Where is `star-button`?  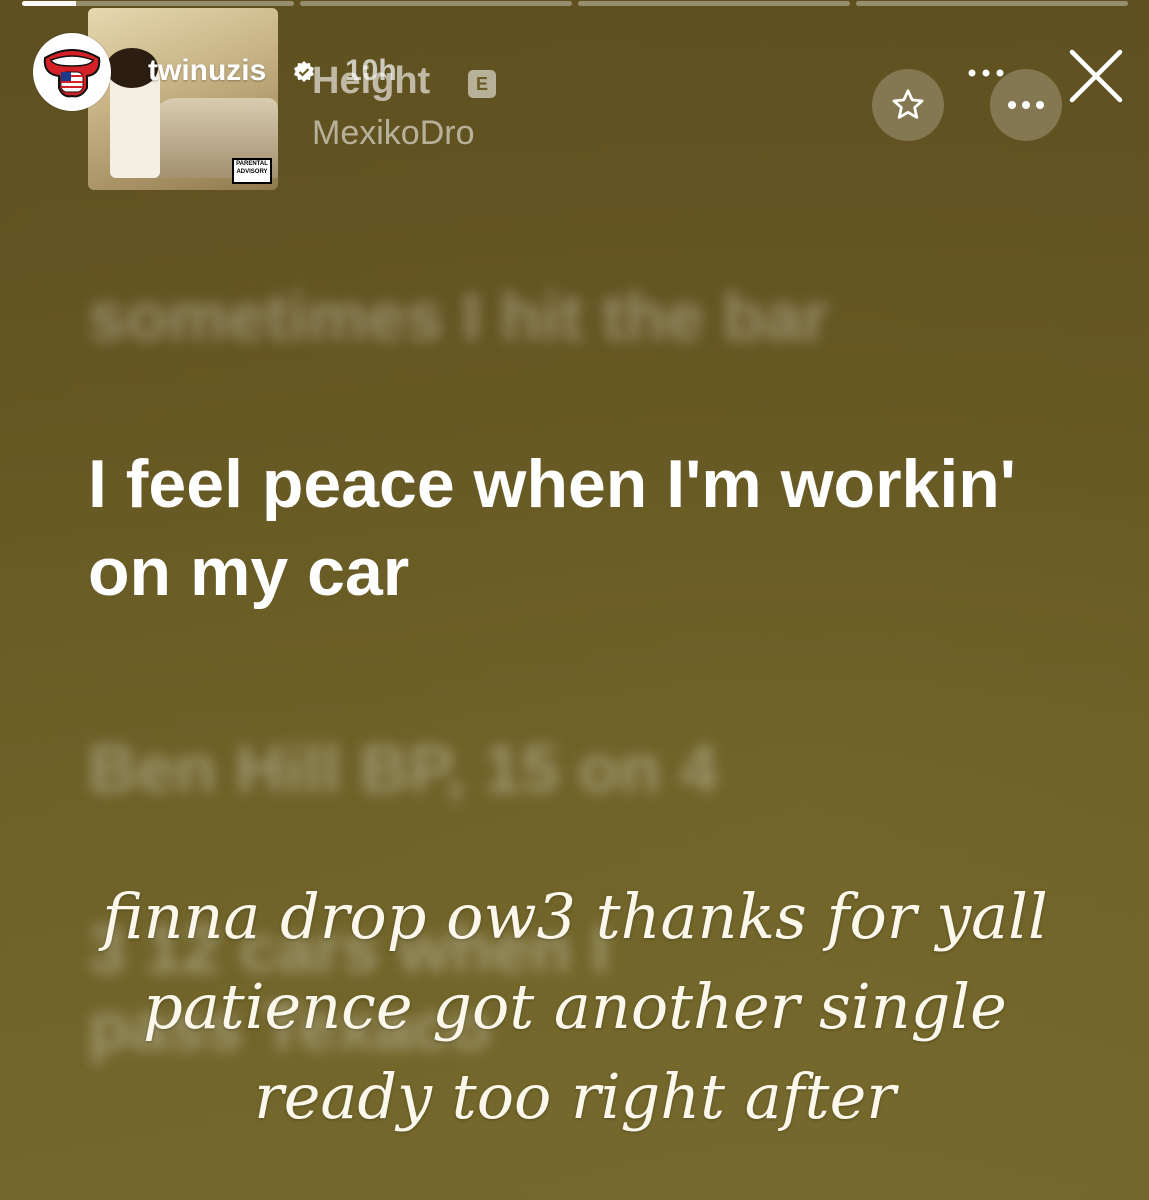
star-button is located at coordinates (908, 105).